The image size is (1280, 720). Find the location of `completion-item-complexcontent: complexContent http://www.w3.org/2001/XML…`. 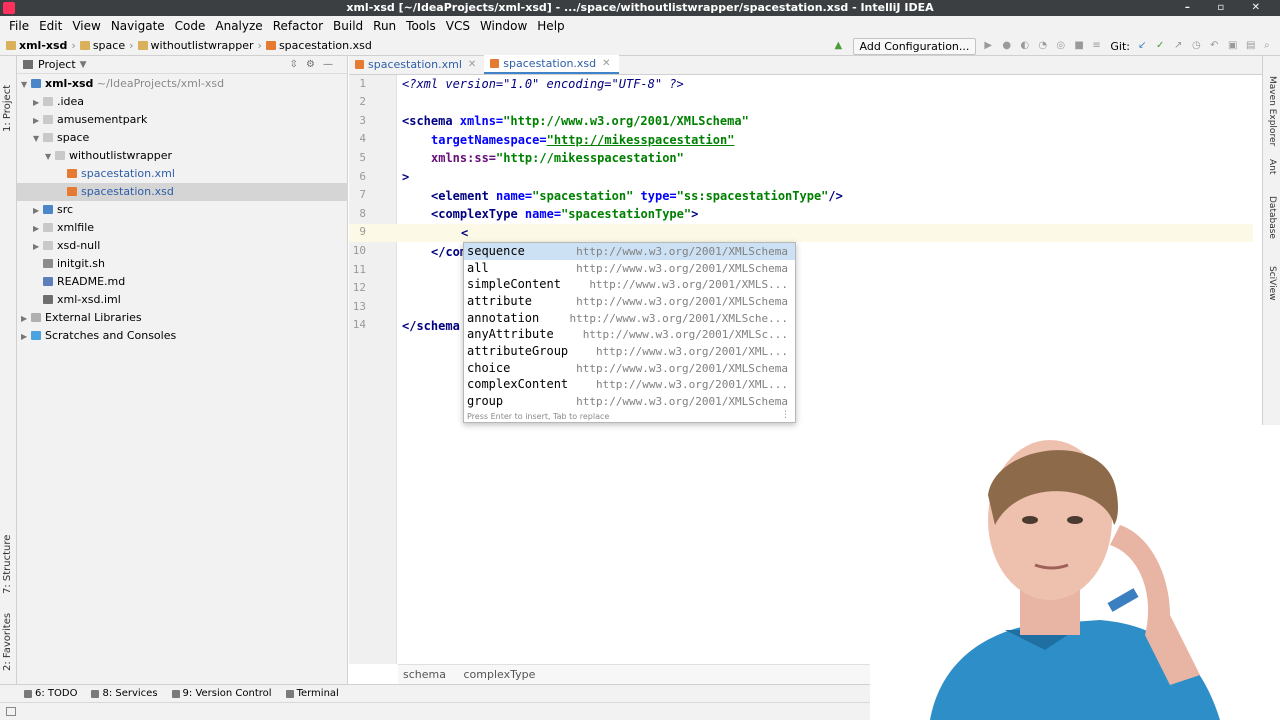

completion-item-complexcontent: complexContent http://www.w3.org/2001/XML… is located at coordinates (629, 384).